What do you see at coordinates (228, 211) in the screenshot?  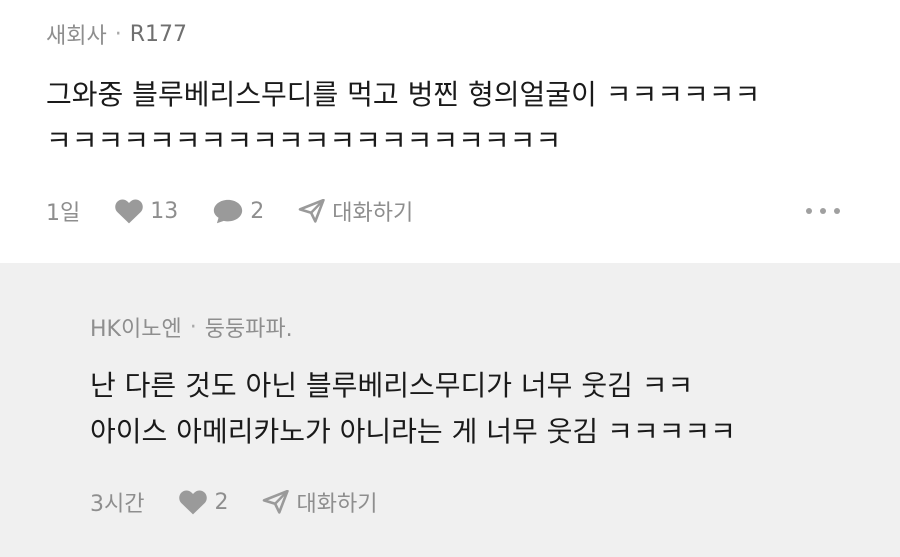 I see `comment-bubble-icon` at bounding box center [228, 211].